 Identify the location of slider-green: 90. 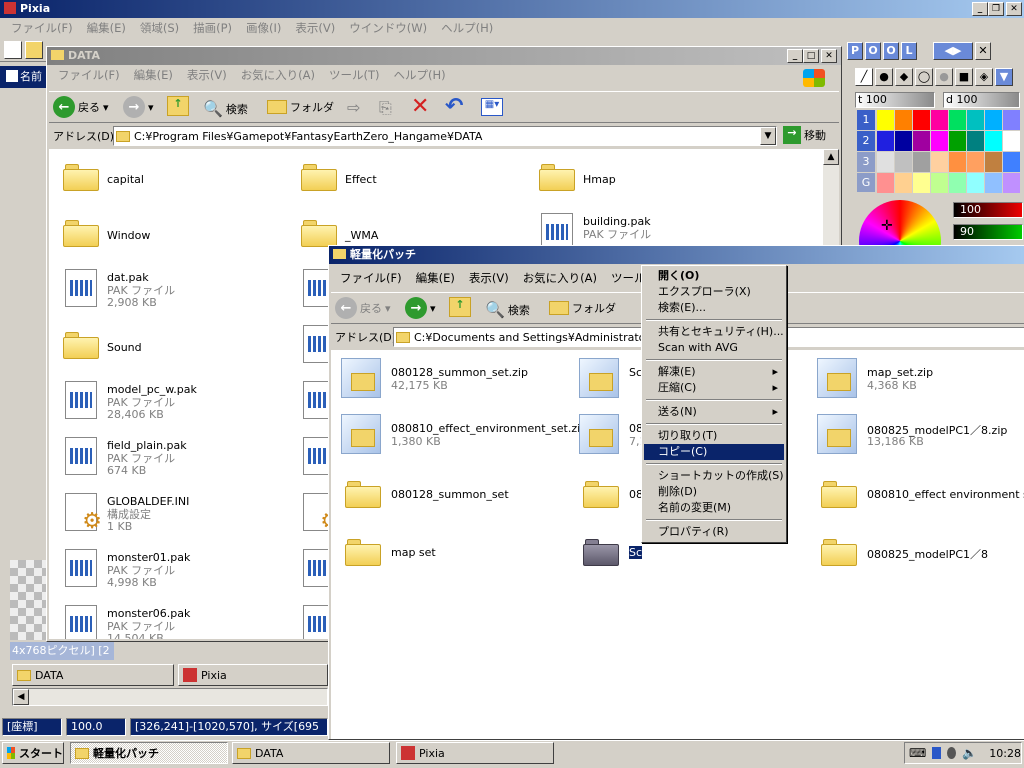
(988, 232).